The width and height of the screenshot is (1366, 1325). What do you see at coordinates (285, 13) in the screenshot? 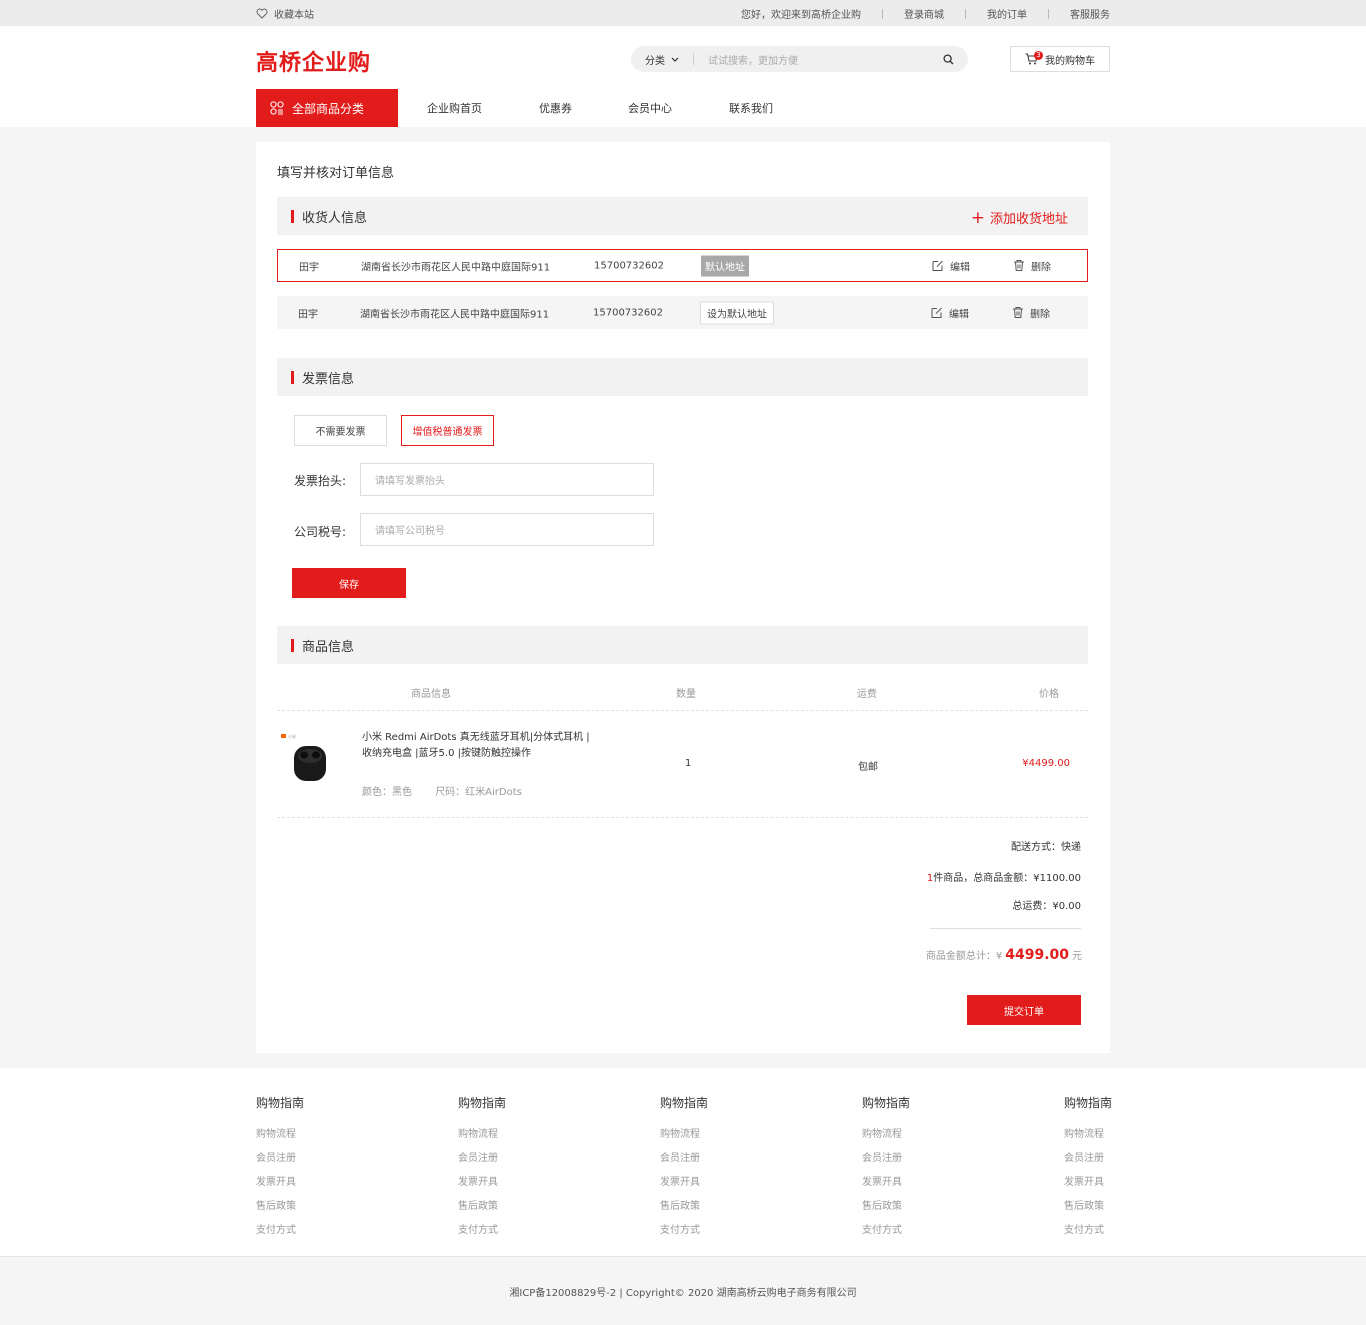
I see `favorite-link: 收藏本站` at bounding box center [285, 13].